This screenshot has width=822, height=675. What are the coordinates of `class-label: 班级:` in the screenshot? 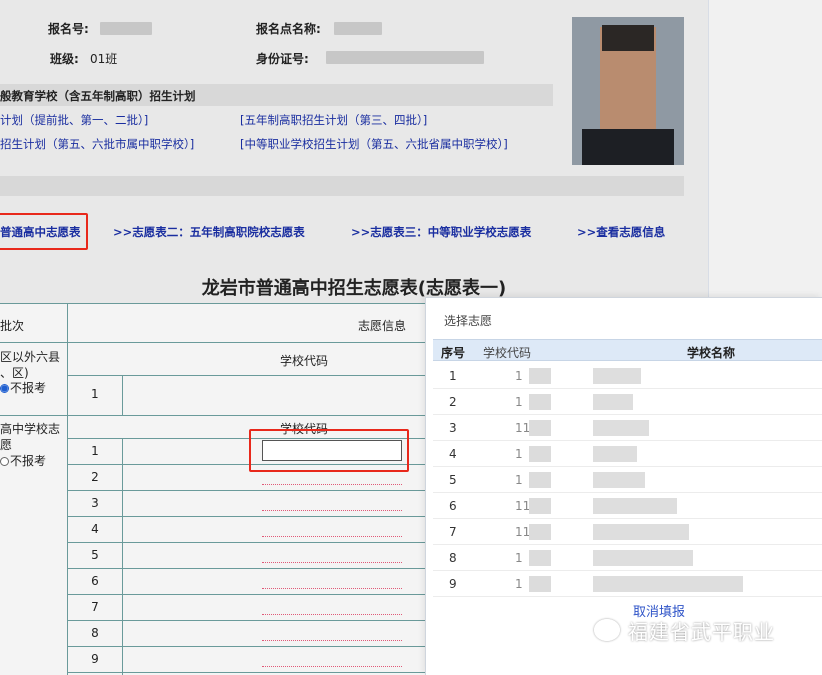 It's located at (64, 59).